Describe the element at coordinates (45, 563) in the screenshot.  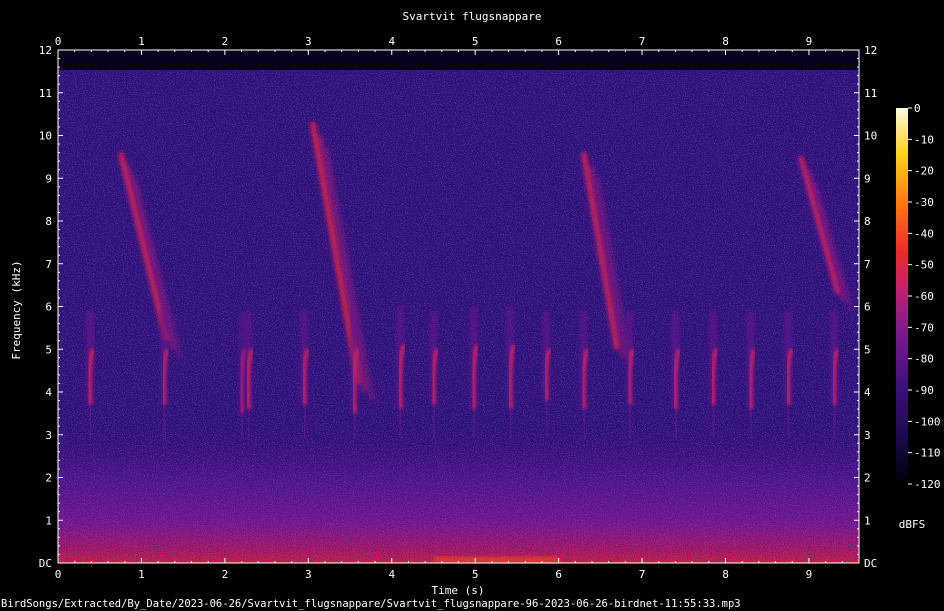
I see `y-tick-label-left: DC` at that location.